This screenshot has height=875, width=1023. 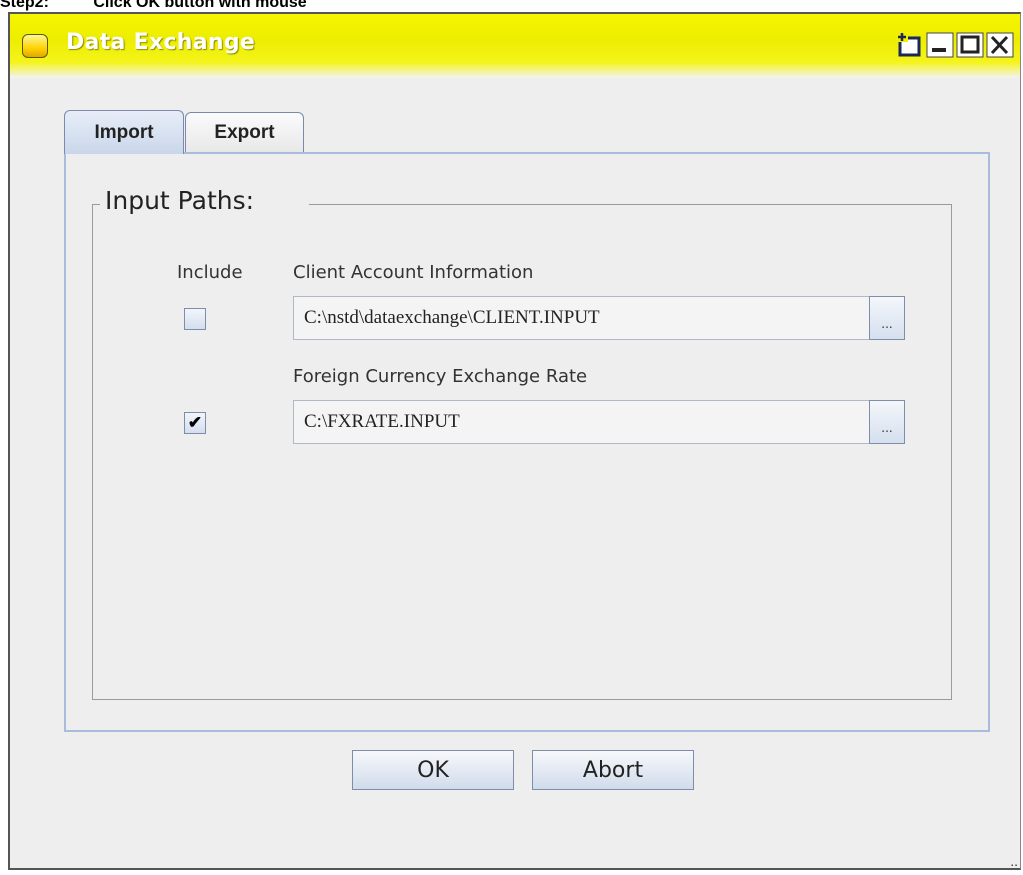 What do you see at coordinates (35, 46) in the screenshot?
I see `app-icon` at bounding box center [35, 46].